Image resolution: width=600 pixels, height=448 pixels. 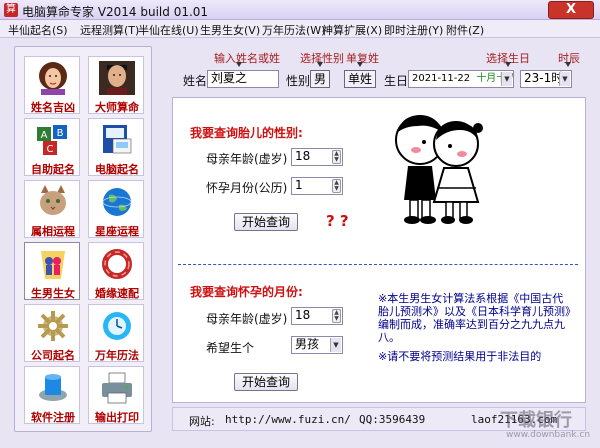 What do you see at coordinates (247, 188) in the screenshot?
I see `pregnancy-month-label: 怀孕月份(公历)` at bounding box center [247, 188].